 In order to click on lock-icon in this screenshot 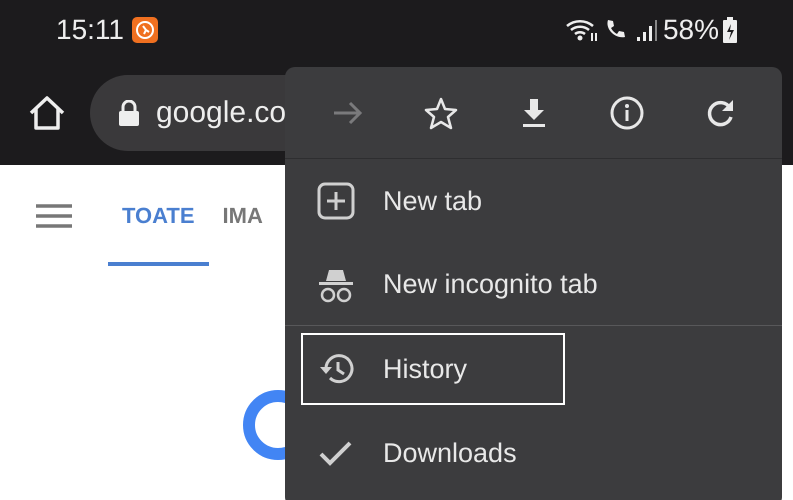, I will do `click(129, 113)`.